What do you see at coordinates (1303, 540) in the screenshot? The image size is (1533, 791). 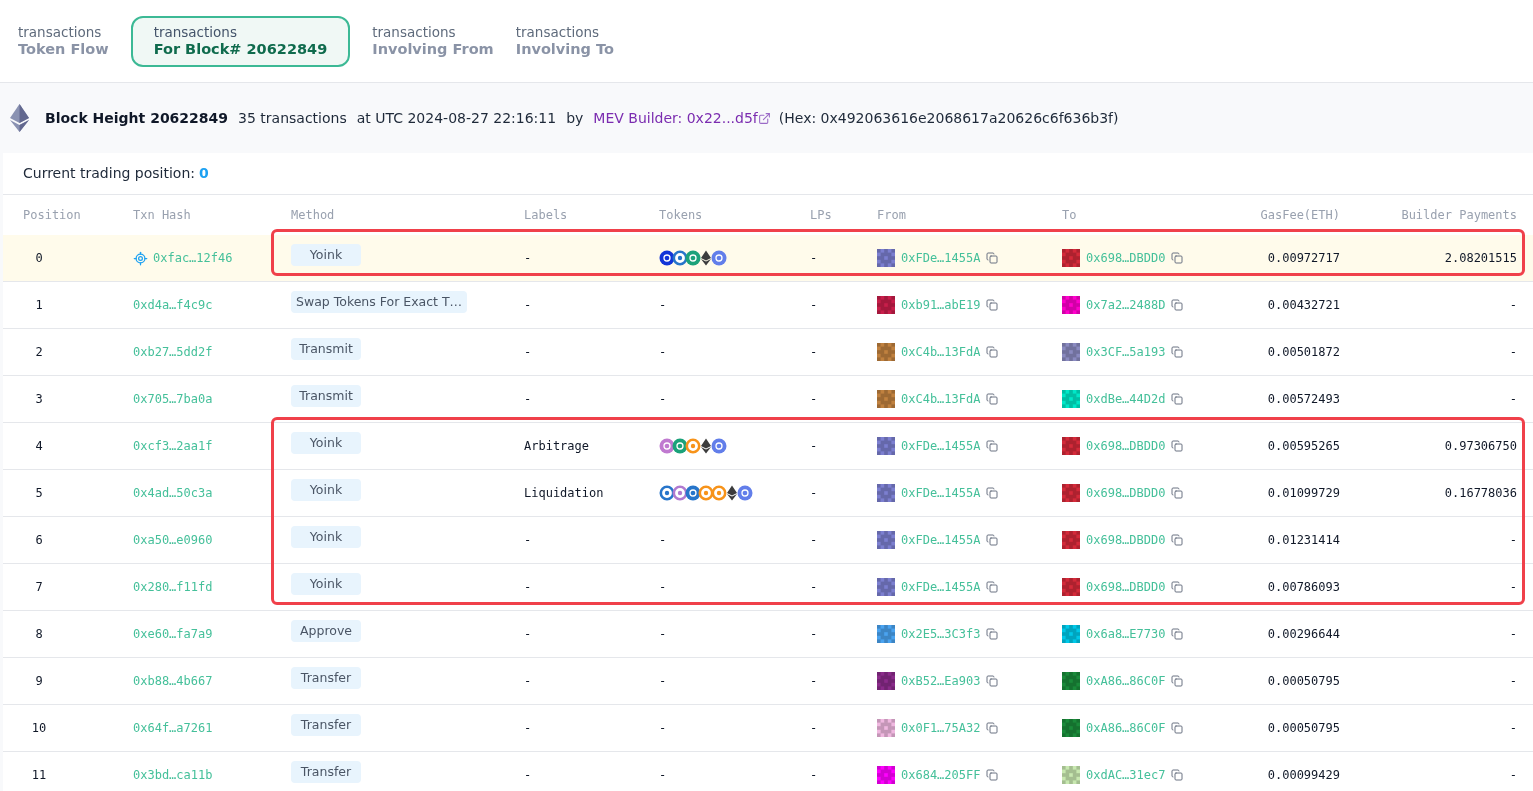 I see `gas-fee-cell-text: 0.01231414` at bounding box center [1303, 540].